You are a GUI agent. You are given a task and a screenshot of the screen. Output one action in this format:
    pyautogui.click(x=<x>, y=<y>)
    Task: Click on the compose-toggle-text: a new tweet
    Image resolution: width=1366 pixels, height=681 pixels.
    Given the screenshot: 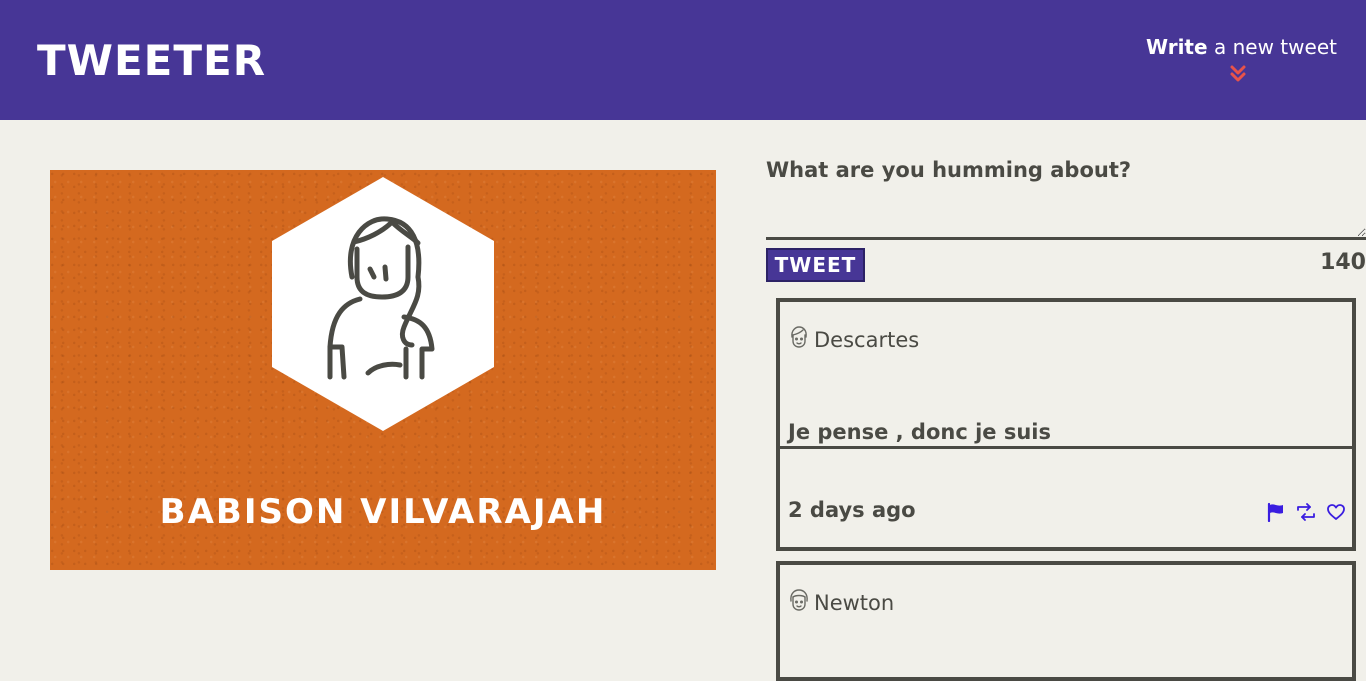 What is the action you would take?
    pyautogui.click(x=1275, y=47)
    